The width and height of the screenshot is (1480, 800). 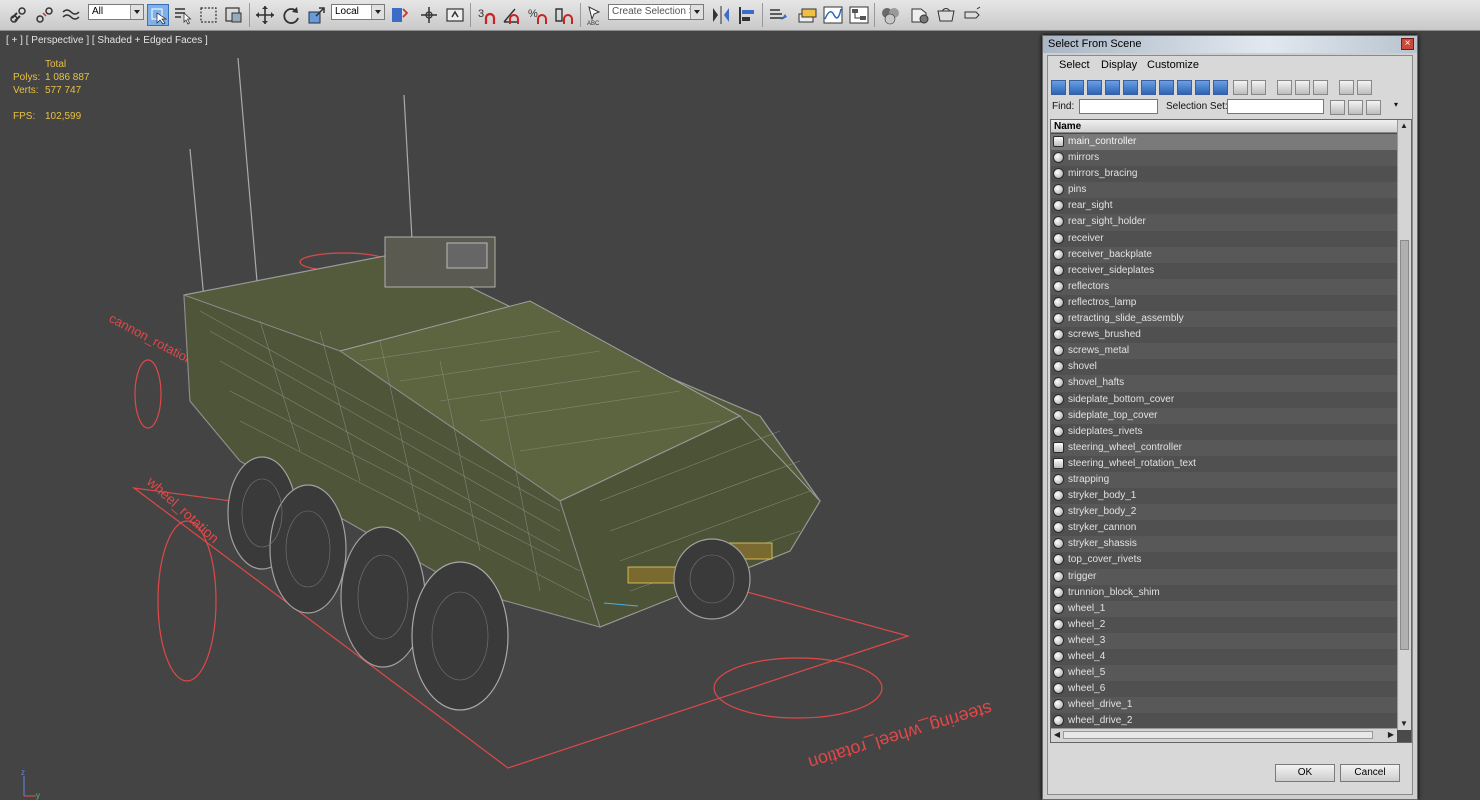 I want to click on cancel-button: Cancel, so click(x=1370, y=773).